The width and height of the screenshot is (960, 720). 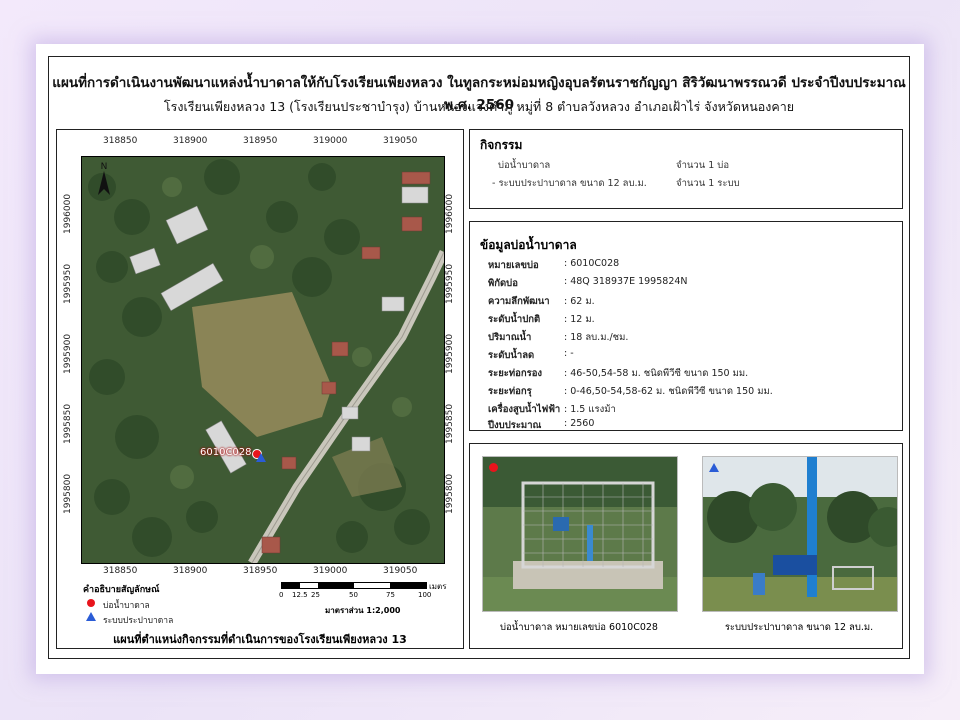 What do you see at coordinates (190, 571) in the screenshot?
I see `x-tick-bottom: 318900` at bounding box center [190, 571].